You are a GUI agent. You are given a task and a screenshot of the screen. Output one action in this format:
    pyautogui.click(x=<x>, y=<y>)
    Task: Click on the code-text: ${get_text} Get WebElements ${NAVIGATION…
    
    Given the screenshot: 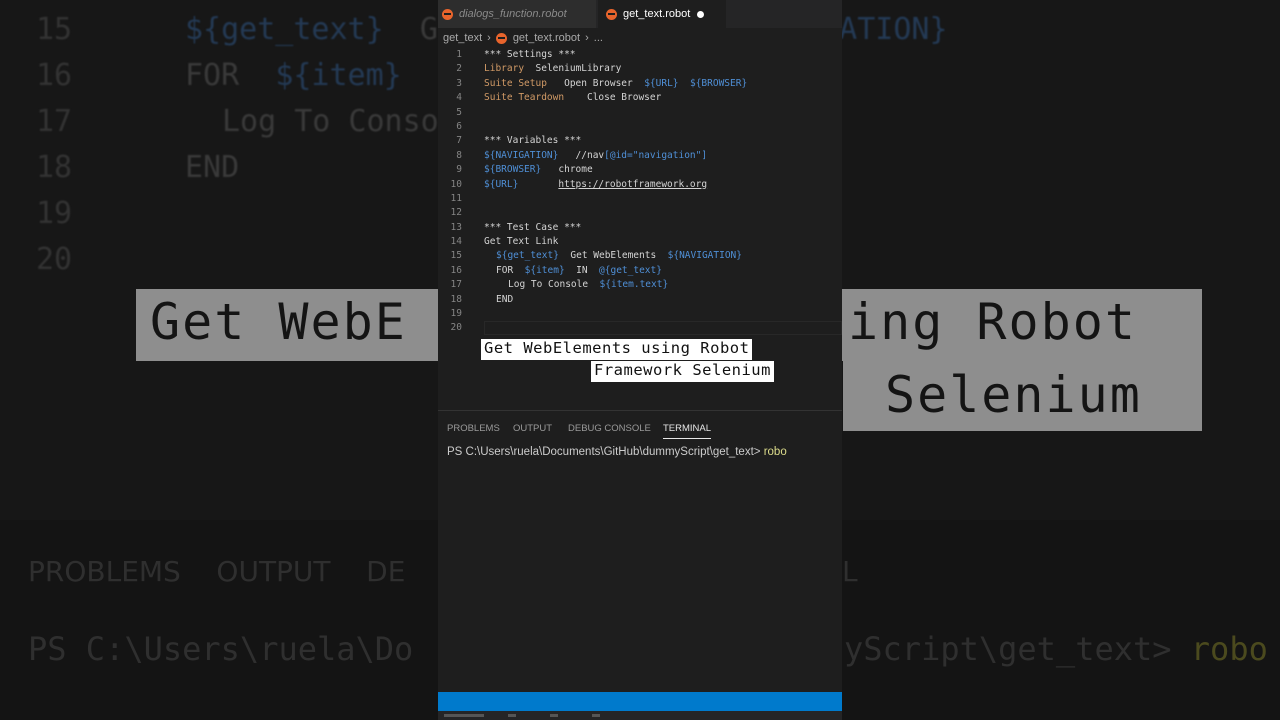 What is the action you would take?
    pyautogui.click(x=619, y=256)
    